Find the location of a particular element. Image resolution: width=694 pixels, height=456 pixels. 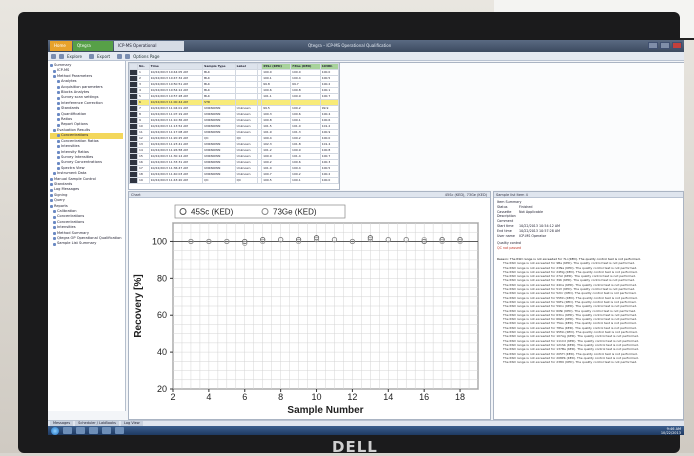

table-cell: 100.5 is located at coordinates (276, 180).